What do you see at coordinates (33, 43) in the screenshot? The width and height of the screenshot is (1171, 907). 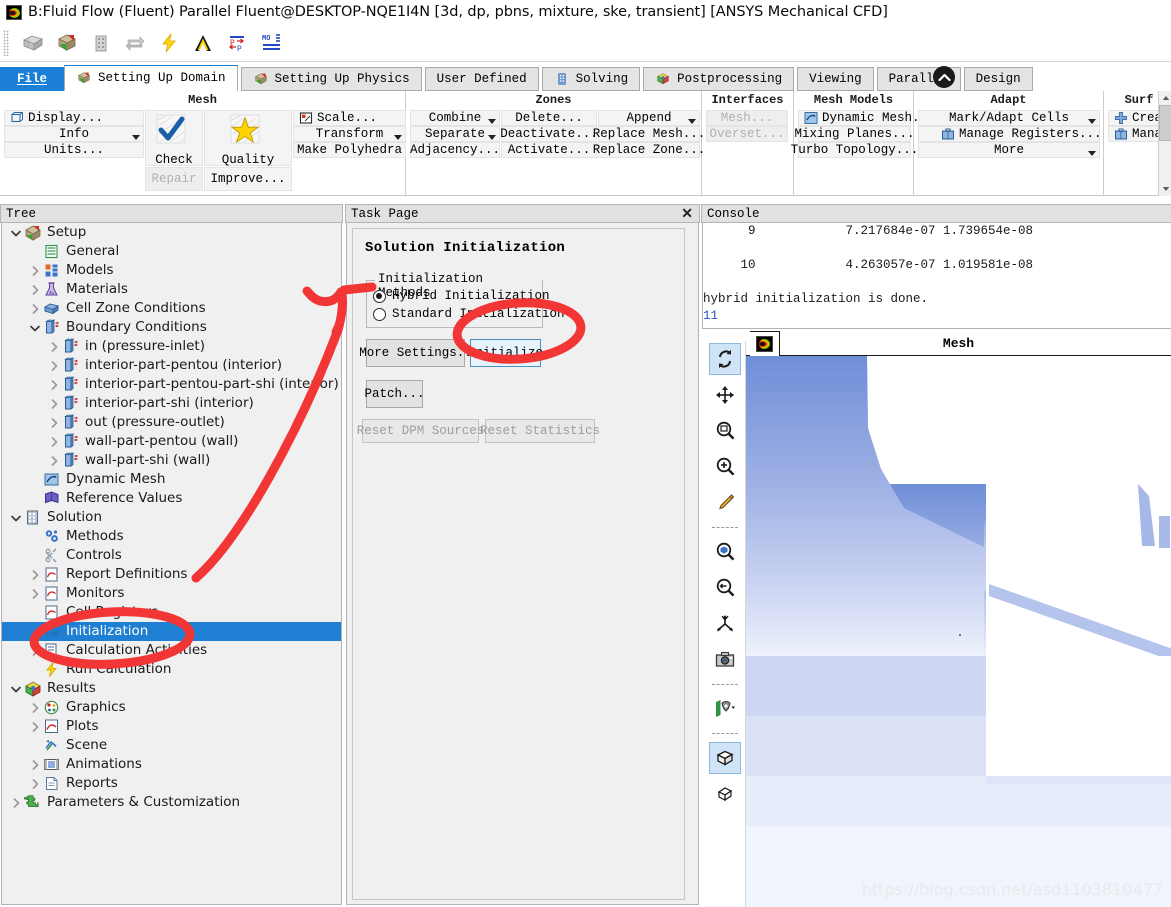 I see `mesh-icon` at bounding box center [33, 43].